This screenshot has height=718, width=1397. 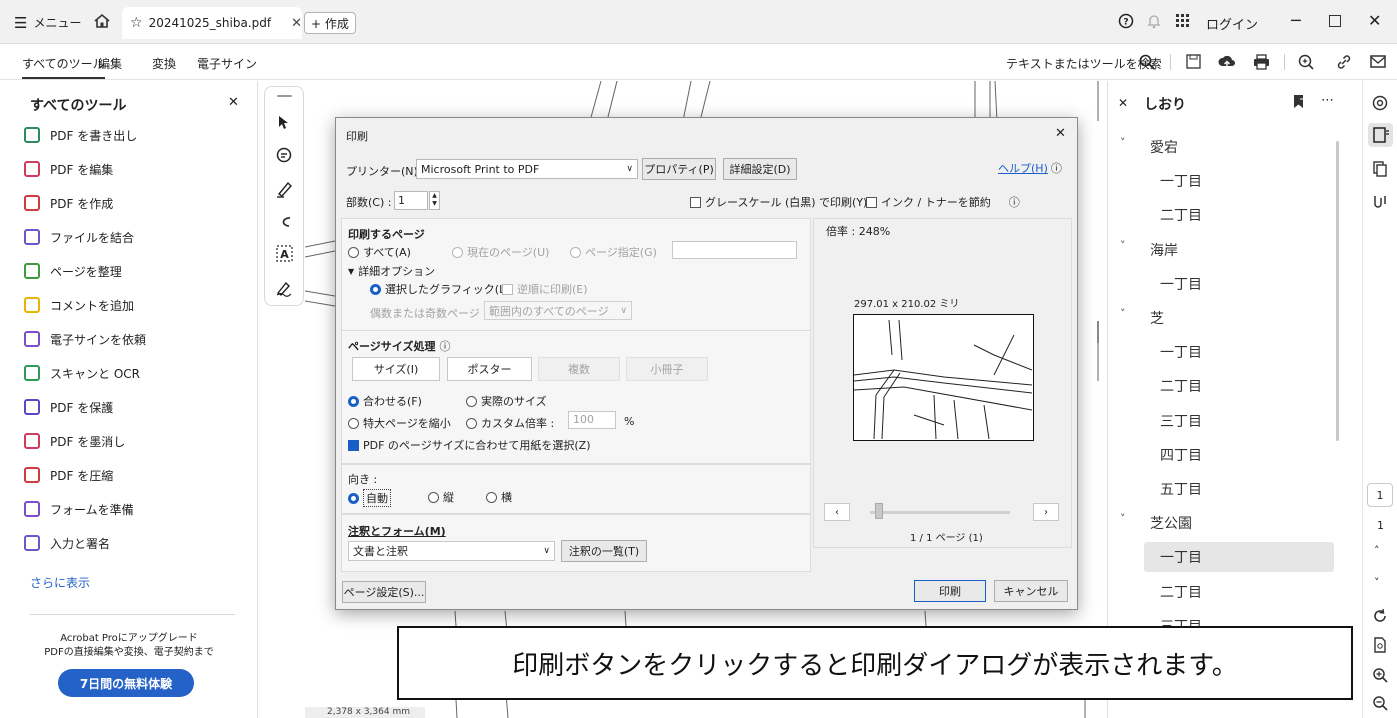 What do you see at coordinates (82, 373) in the screenshot?
I see `tool-scan-ocr: スキャンと OCR` at bounding box center [82, 373].